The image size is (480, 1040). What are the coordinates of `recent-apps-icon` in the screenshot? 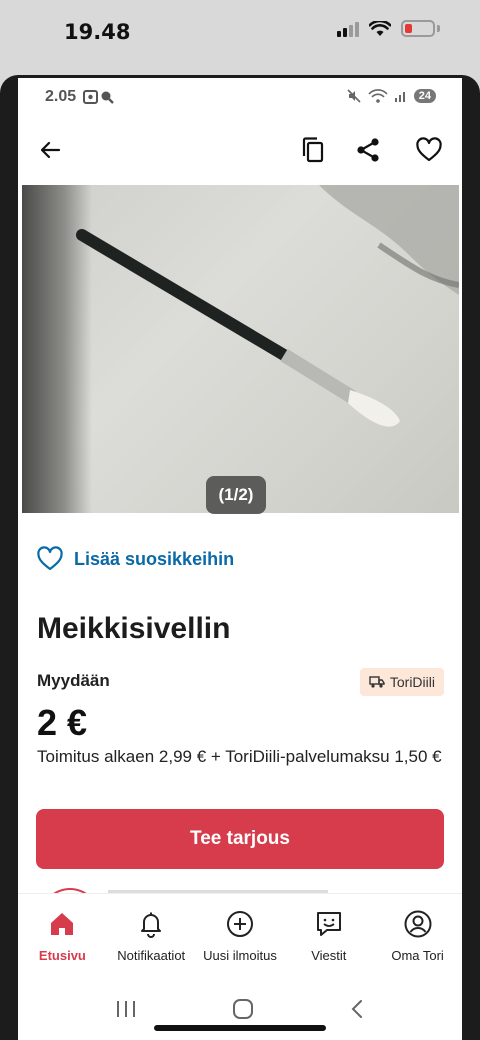 It's located at (126, 1009).